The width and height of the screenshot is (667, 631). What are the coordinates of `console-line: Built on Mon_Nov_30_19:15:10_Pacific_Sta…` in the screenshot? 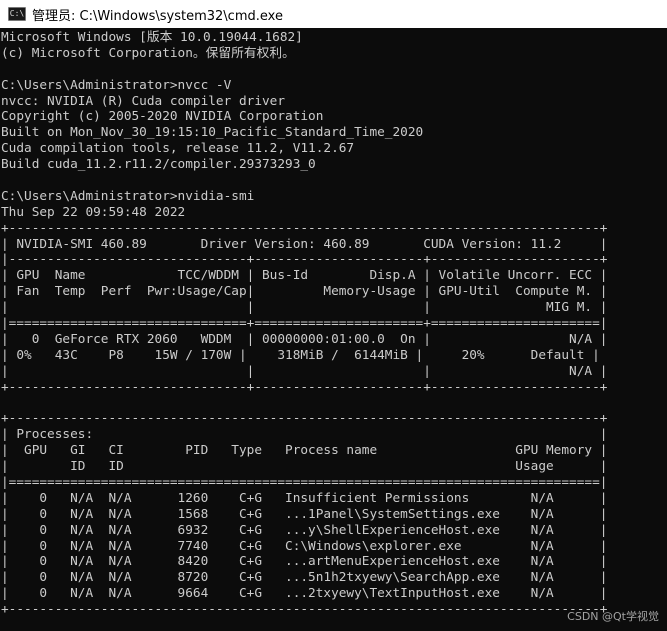 It's located at (212, 133).